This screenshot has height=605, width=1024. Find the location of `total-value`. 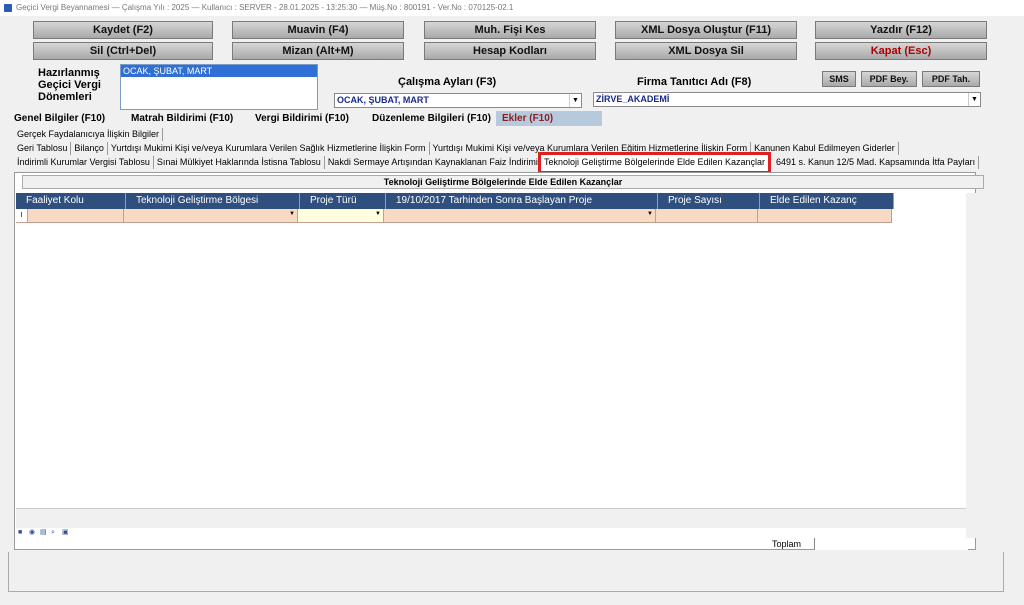

total-value is located at coordinates (891, 544).